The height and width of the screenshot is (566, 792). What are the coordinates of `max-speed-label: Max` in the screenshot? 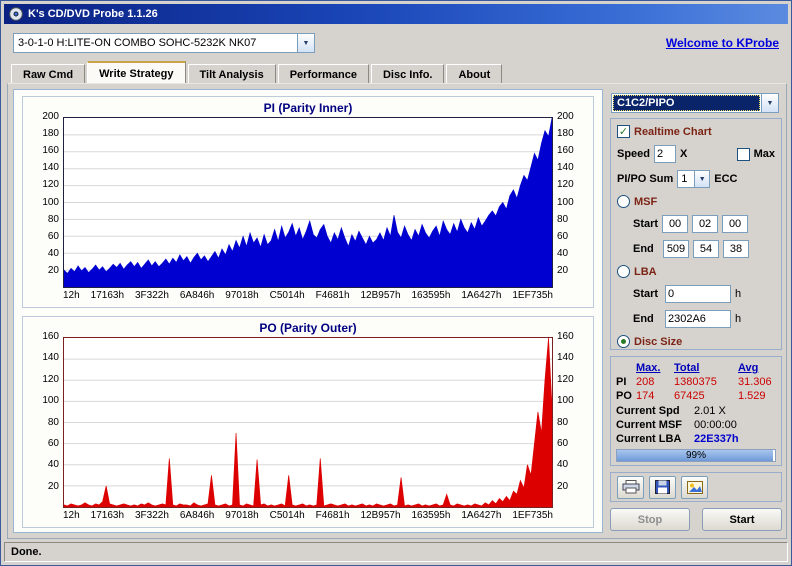 It's located at (764, 154).